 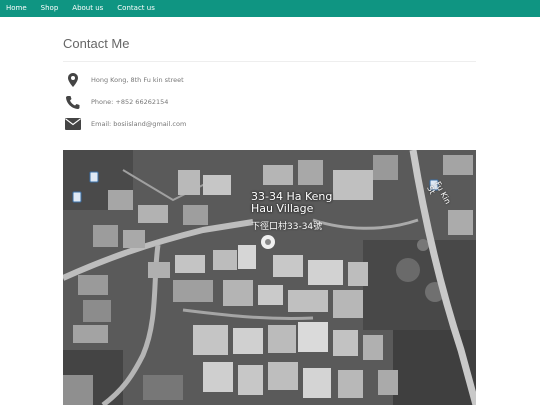 What do you see at coordinates (282, 208) in the screenshot?
I see `map-place-label-line2: Hau Village` at bounding box center [282, 208].